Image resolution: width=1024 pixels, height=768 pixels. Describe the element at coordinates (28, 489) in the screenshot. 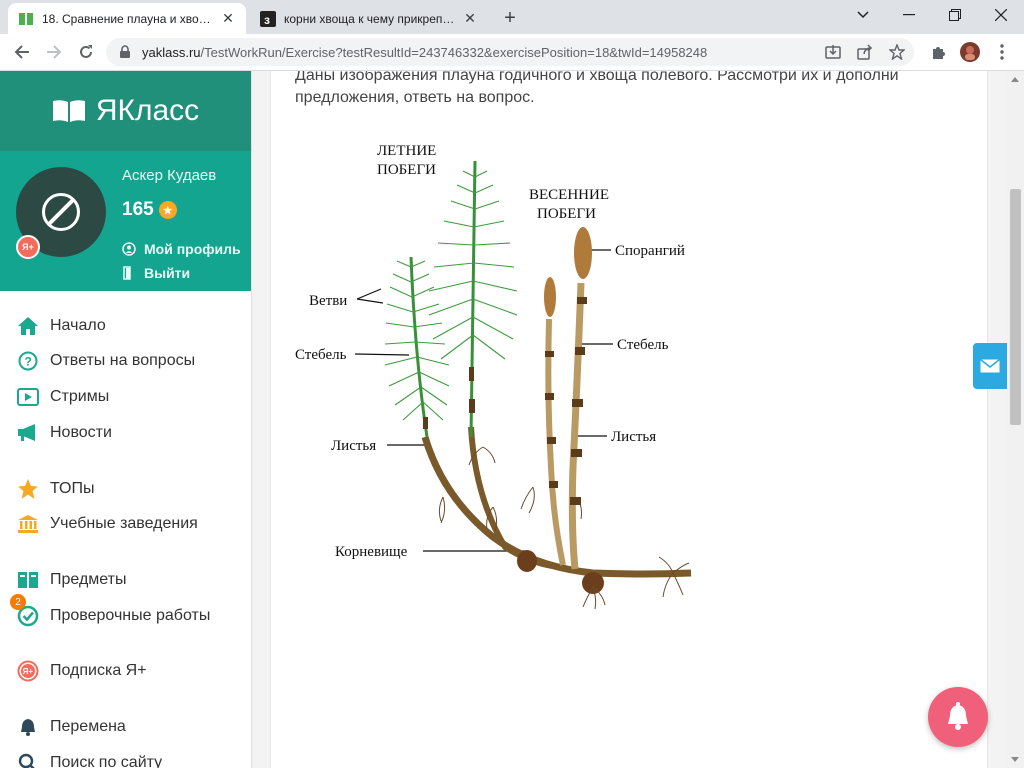

I see `star-icon` at that location.